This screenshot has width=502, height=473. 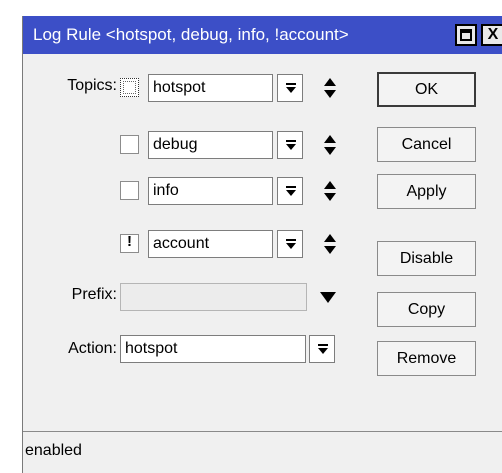 I want to click on topic-1-field: hotspot, so click(x=210, y=88).